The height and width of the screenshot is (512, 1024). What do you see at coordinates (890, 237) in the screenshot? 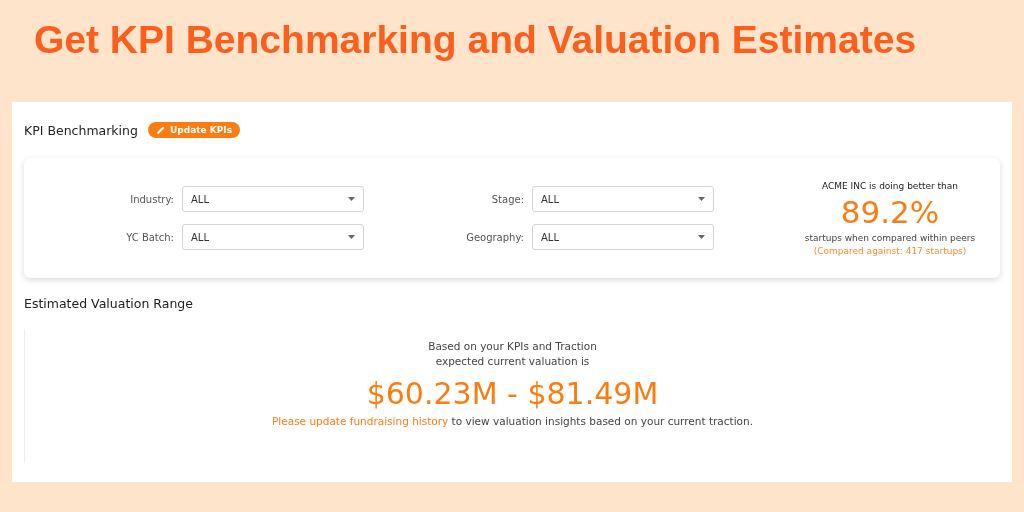
I see `summary-caption: startups when compared within peers` at bounding box center [890, 237].